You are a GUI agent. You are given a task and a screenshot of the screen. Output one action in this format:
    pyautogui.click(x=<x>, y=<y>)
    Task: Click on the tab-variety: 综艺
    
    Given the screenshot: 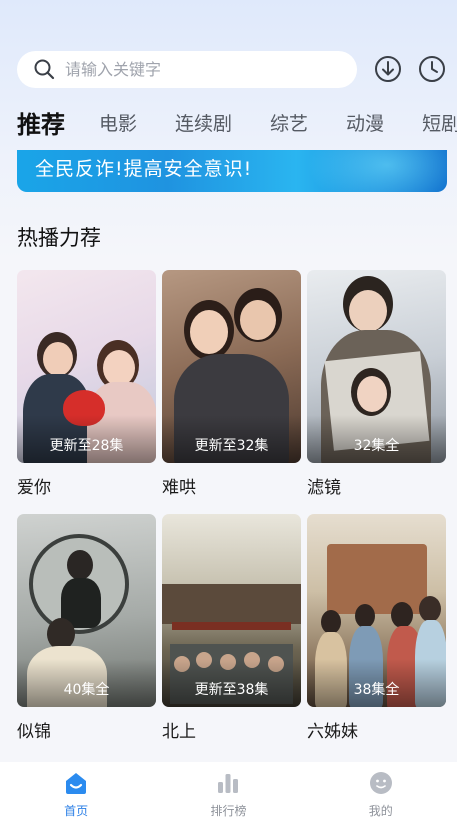 What is the action you would take?
    pyautogui.click(x=289, y=122)
    